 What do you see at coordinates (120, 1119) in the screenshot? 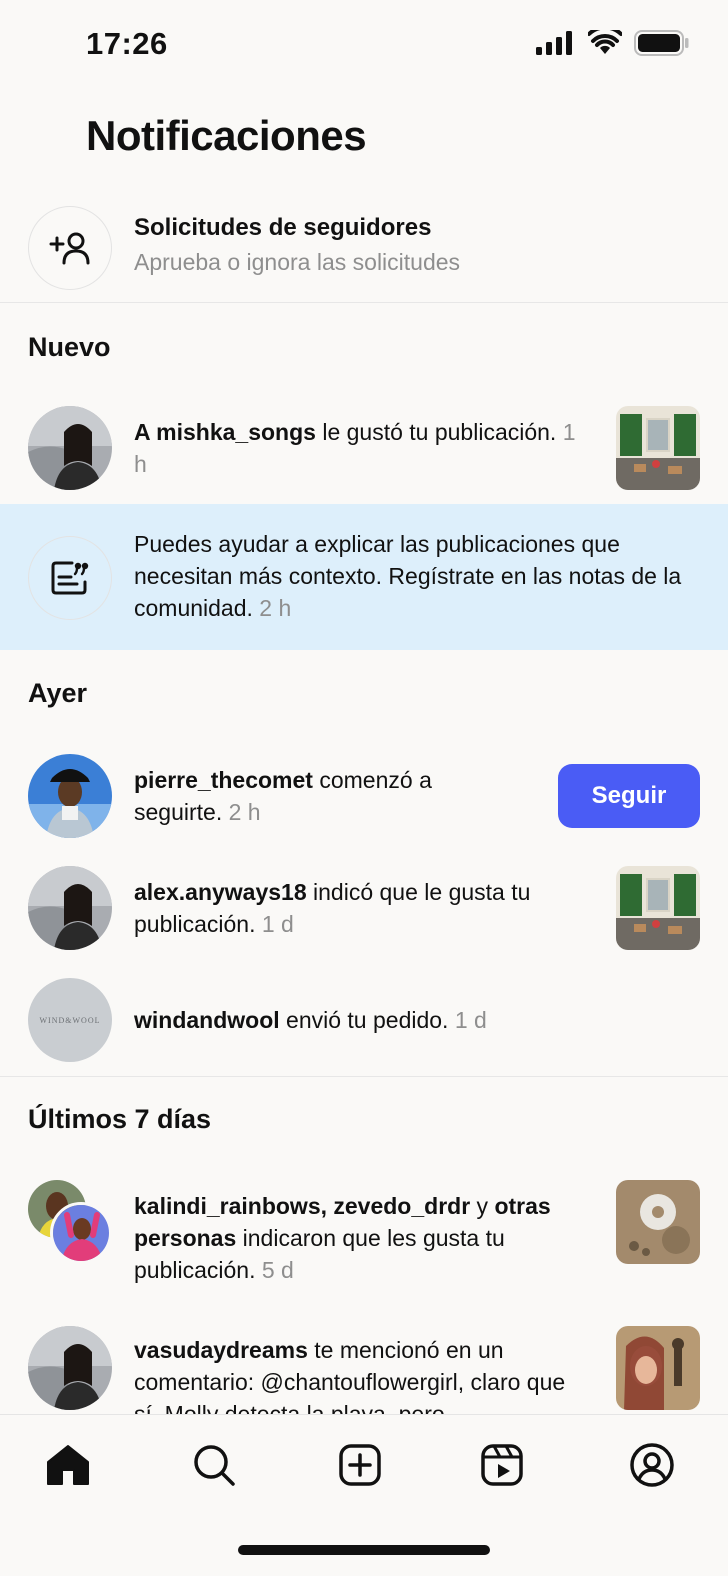
I see `section-heading-last-7-days: Últimos 7 días` at bounding box center [120, 1119].